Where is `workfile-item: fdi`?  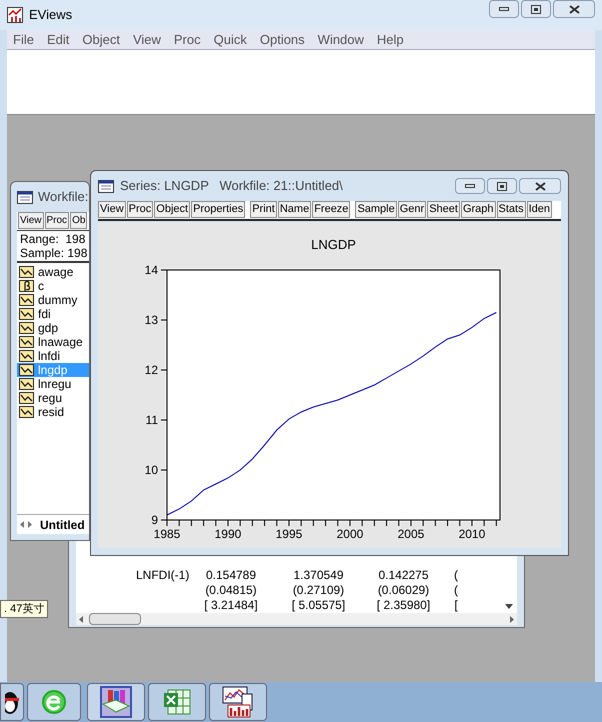 workfile-item: fdi is located at coordinates (53, 314).